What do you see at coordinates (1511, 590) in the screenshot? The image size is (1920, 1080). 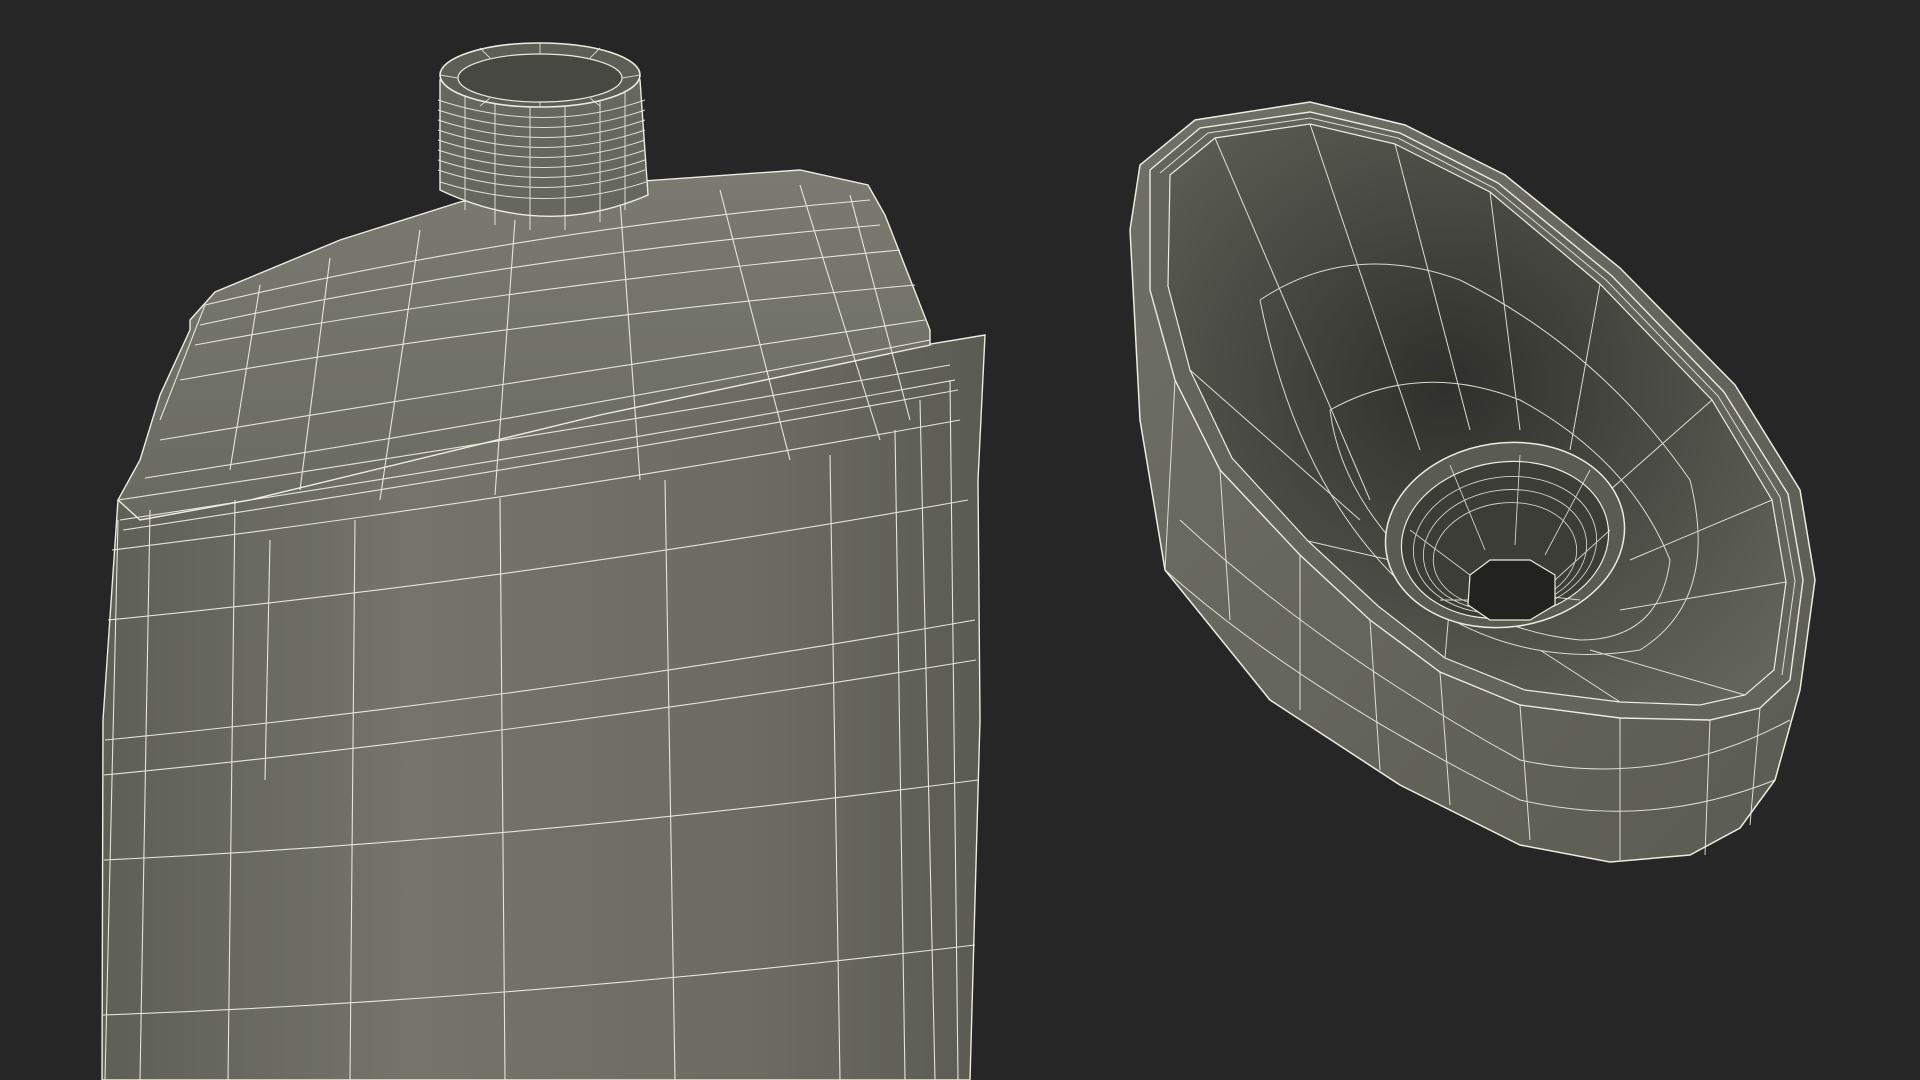 I see `cap-spout-hole` at bounding box center [1511, 590].